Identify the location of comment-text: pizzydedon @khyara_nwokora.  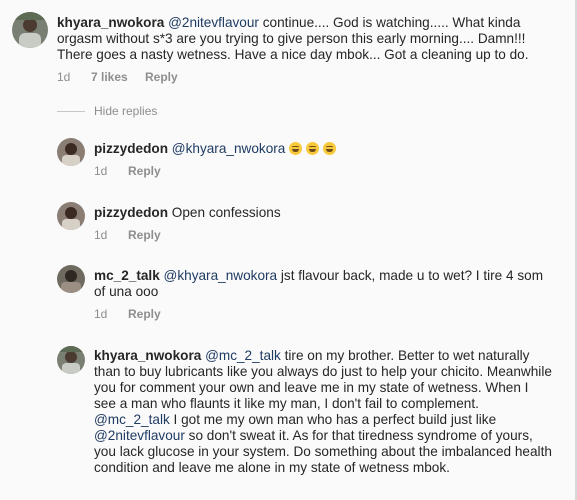
(324, 149).